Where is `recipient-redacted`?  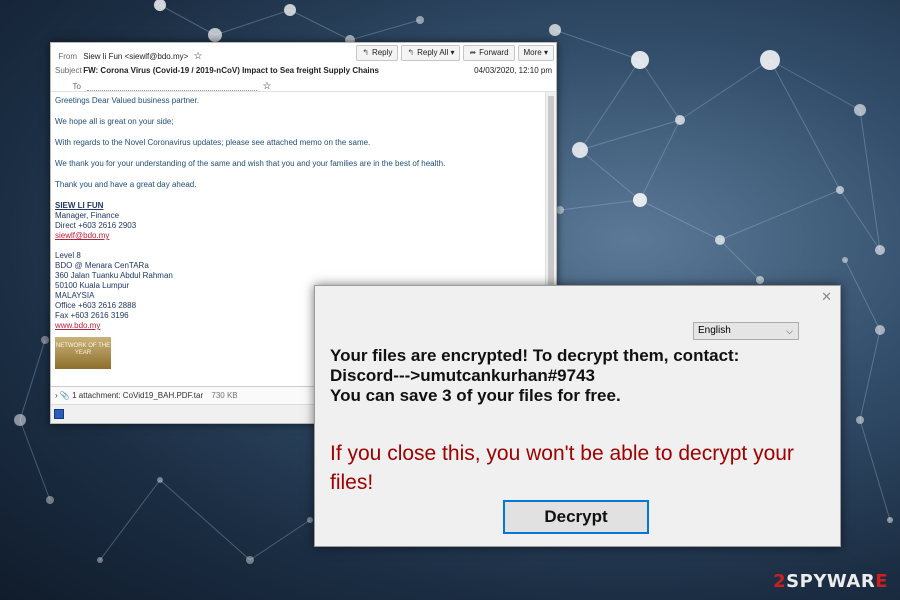 recipient-redacted is located at coordinates (172, 87).